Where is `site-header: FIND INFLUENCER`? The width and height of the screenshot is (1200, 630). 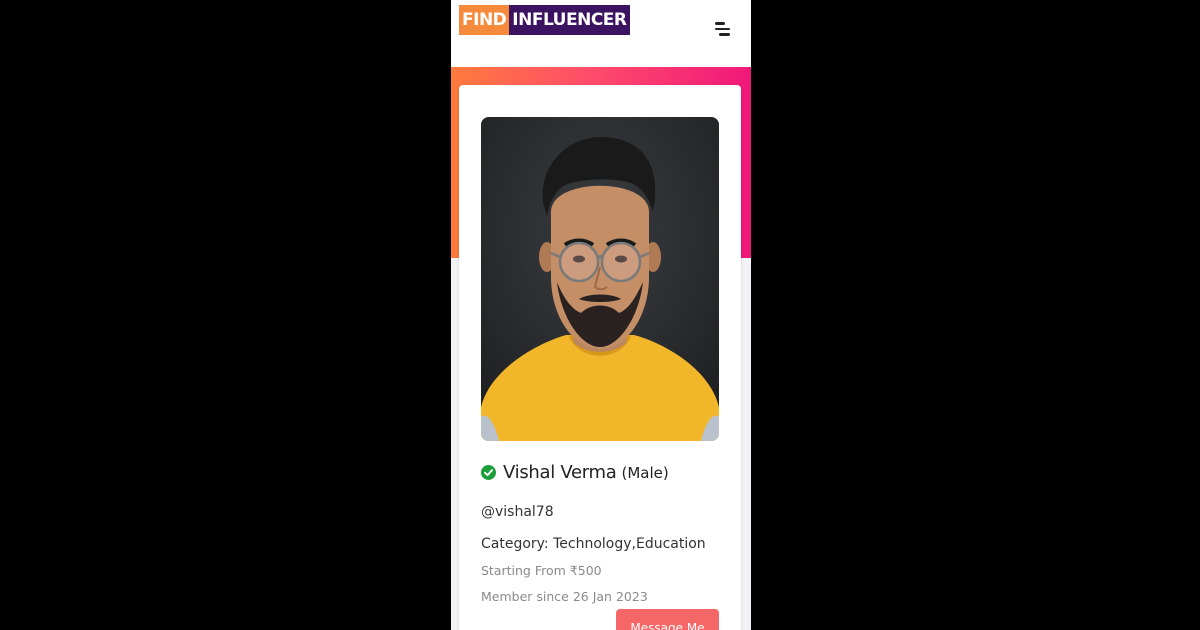 site-header: FIND INFLUENCER is located at coordinates (601, 33).